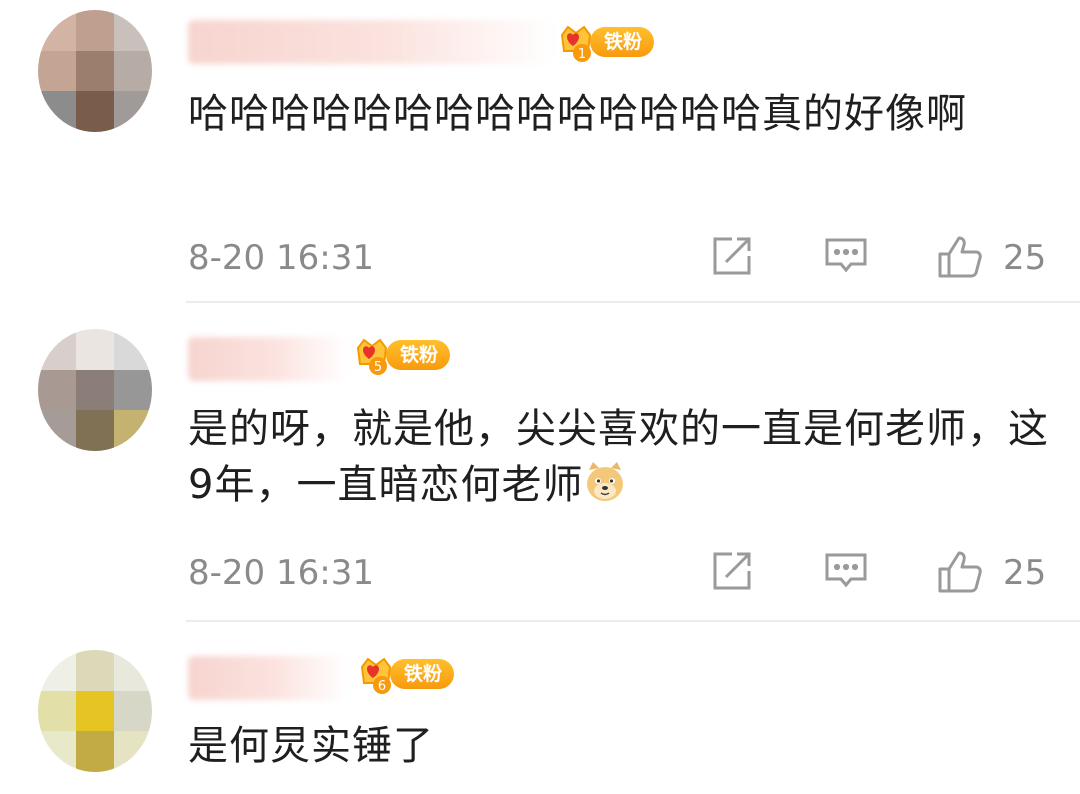 The image size is (1080, 794). What do you see at coordinates (605, 482) in the screenshot?
I see `doge-emoji` at bounding box center [605, 482].